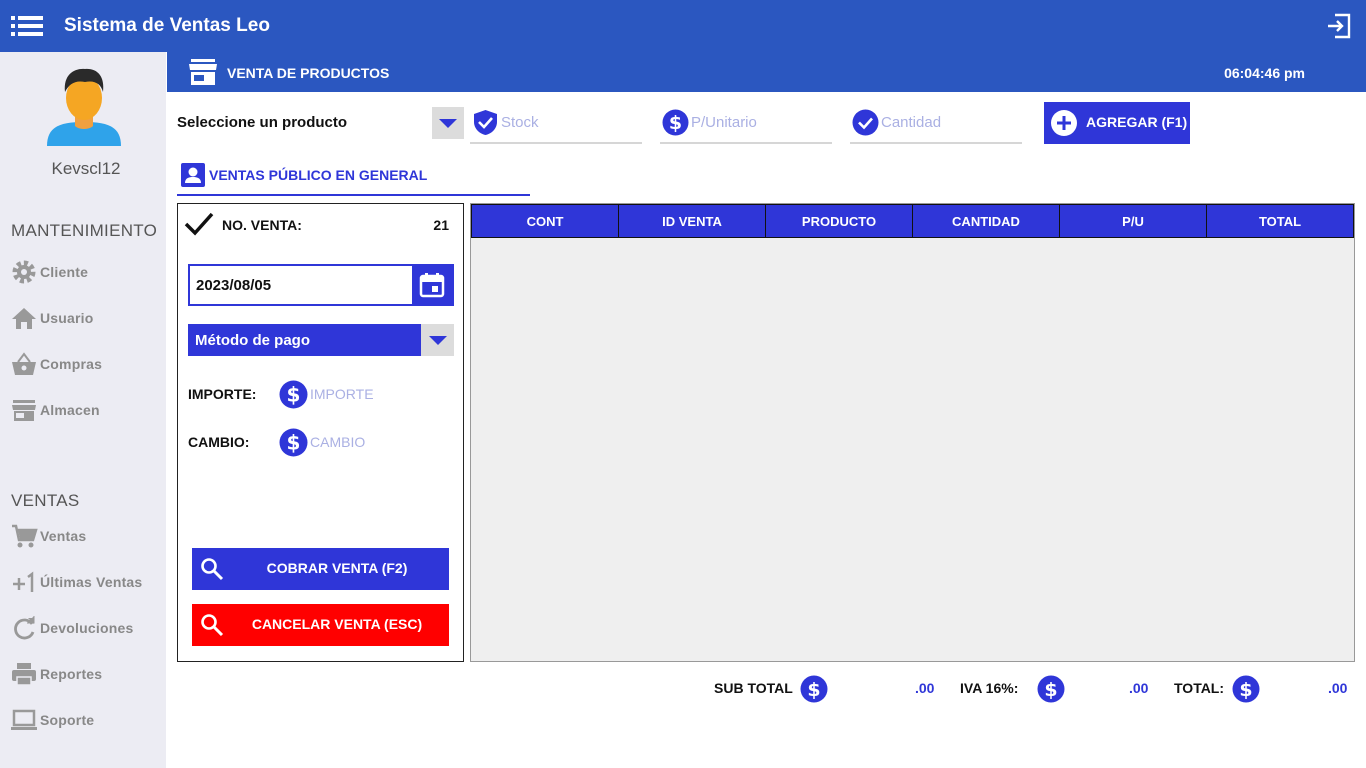  What do you see at coordinates (1338, 688) in the screenshot?
I see `total-value: .00` at bounding box center [1338, 688].